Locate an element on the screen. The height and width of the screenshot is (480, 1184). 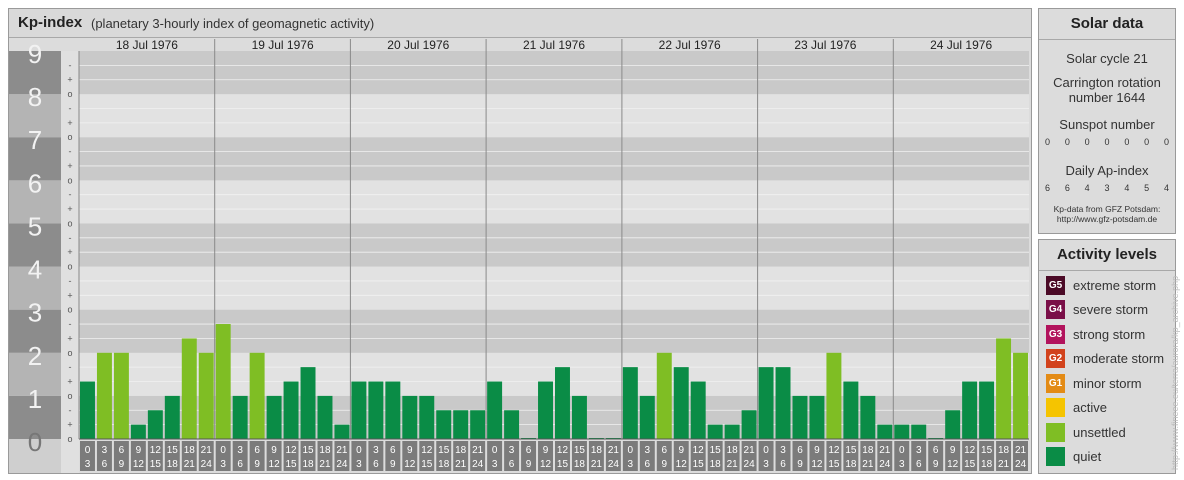
interval-end-label: 21 is located at coordinates (733, 464).